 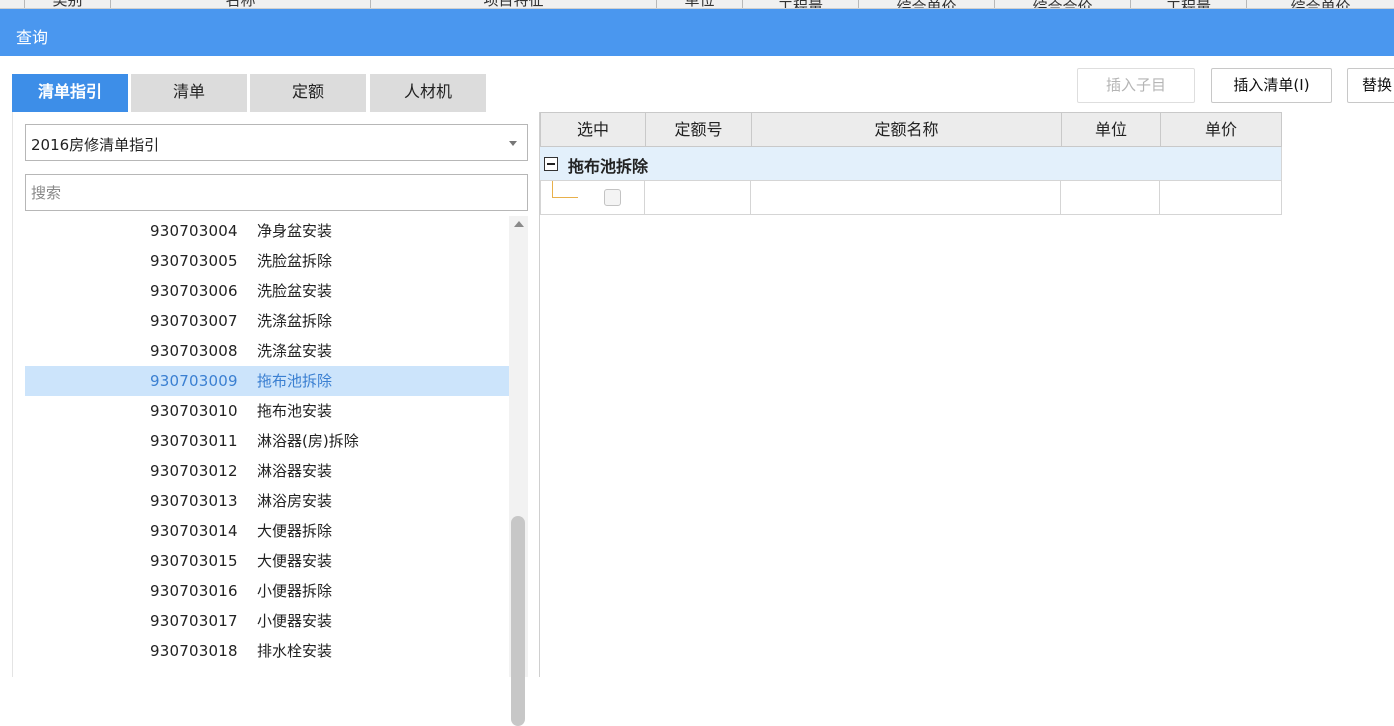 What do you see at coordinates (295, 411) in the screenshot?
I see `item-name: 拖布池安装` at bounding box center [295, 411].